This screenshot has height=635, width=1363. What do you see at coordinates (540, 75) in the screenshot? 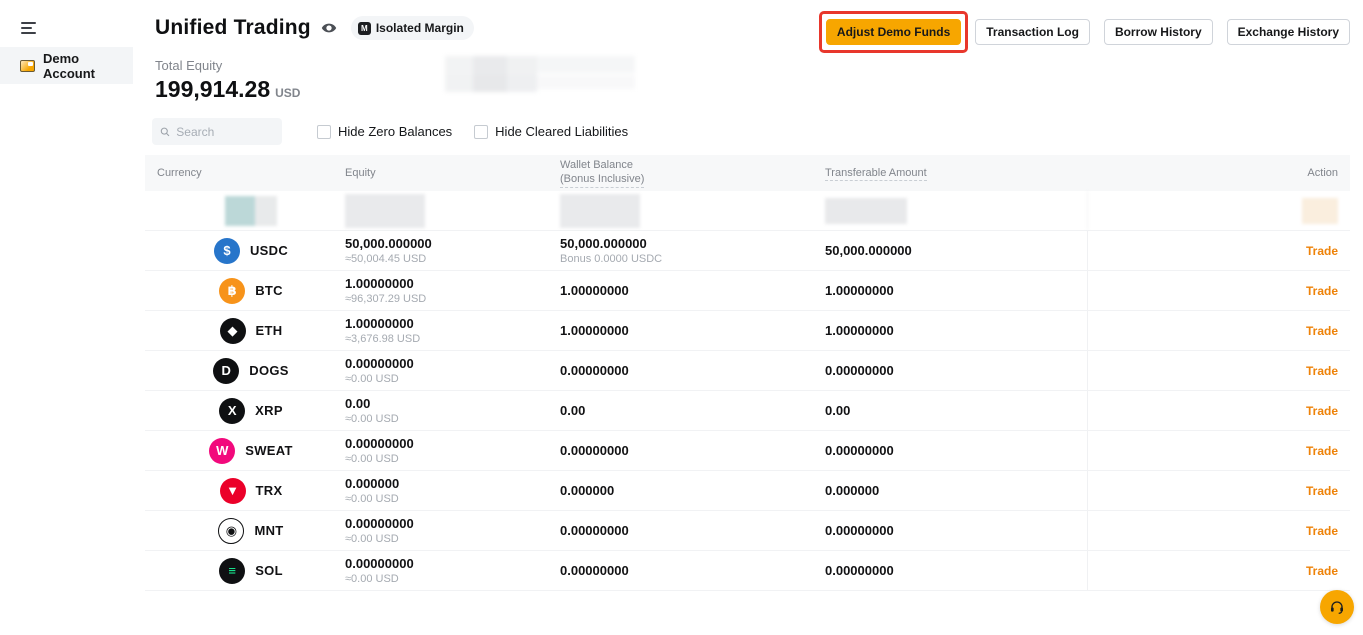
I see `redacted-account-info` at bounding box center [540, 75].